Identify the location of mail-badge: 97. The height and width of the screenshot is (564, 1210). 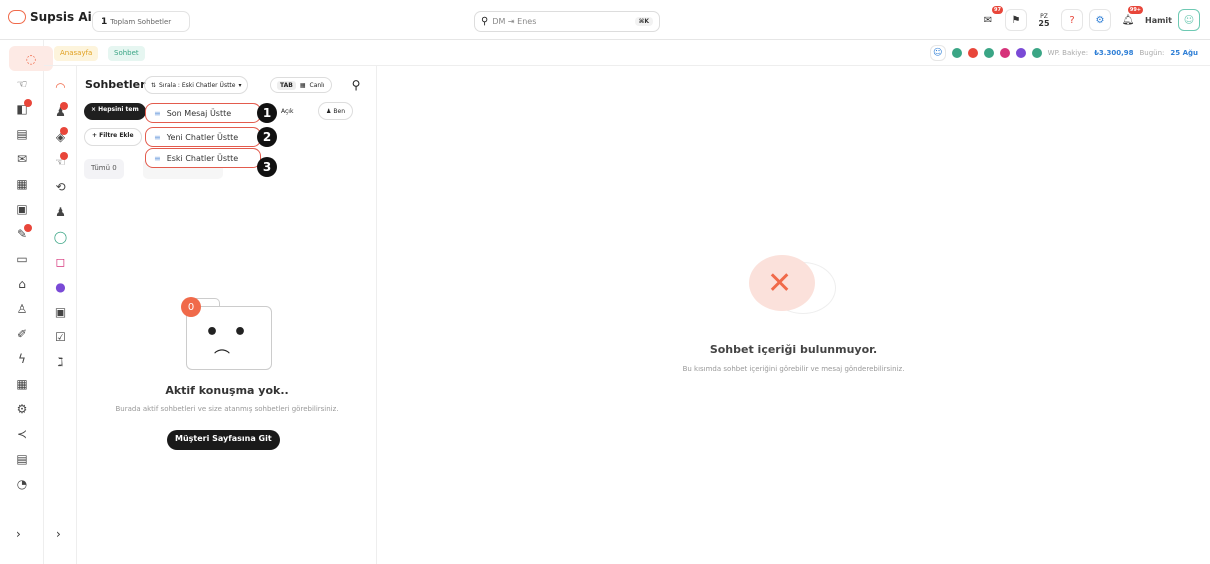
(997, 10).